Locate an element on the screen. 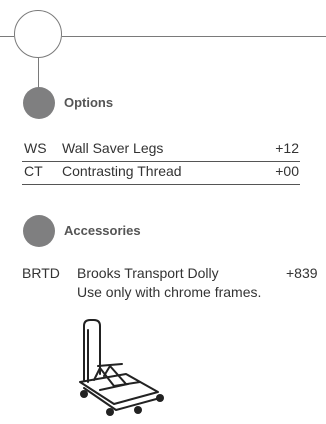 This screenshot has height=424, width=326. option-code: WS is located at coordinates (35, 148).